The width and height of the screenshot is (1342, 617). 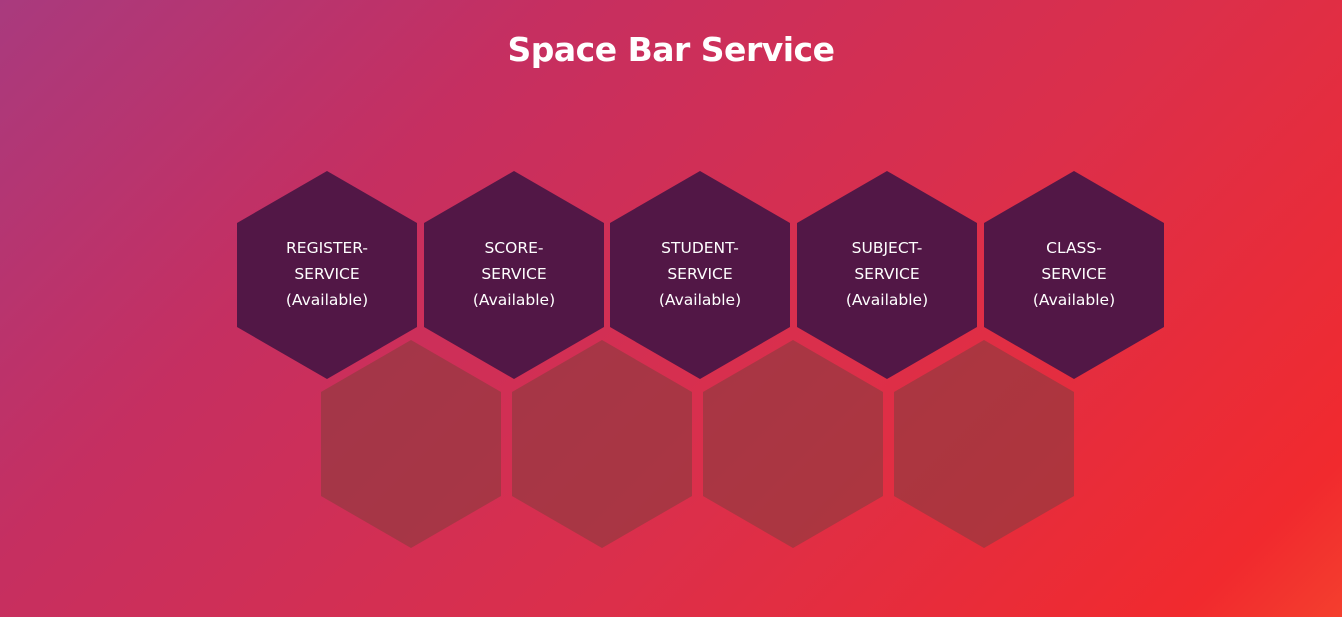 I want to click on service-label: STUDENT- SERVICE (Available), so click(x=700, y=274).